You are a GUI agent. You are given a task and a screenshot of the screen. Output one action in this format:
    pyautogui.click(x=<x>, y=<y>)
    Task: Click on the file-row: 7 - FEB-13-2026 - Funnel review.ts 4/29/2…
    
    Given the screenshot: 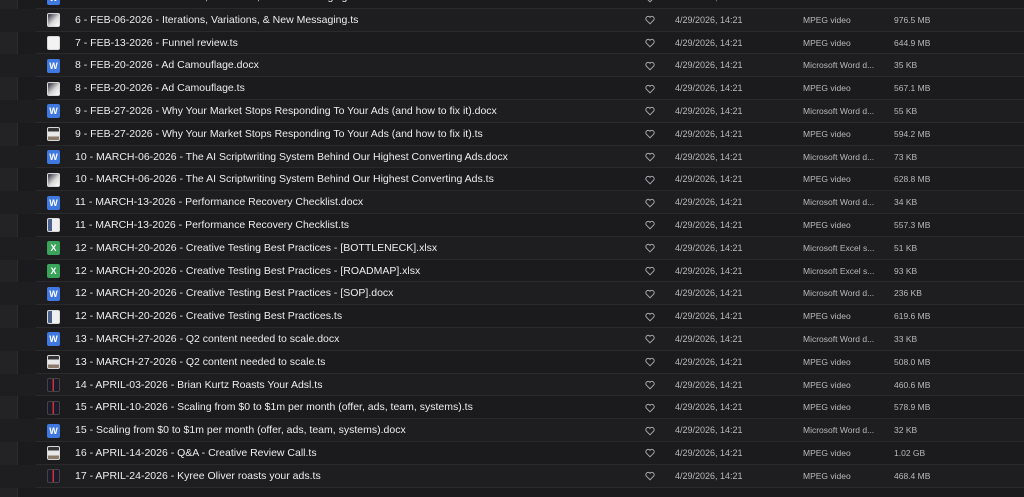 What is the action you would take?
    pyautogui.click(x=512, y=43)
    